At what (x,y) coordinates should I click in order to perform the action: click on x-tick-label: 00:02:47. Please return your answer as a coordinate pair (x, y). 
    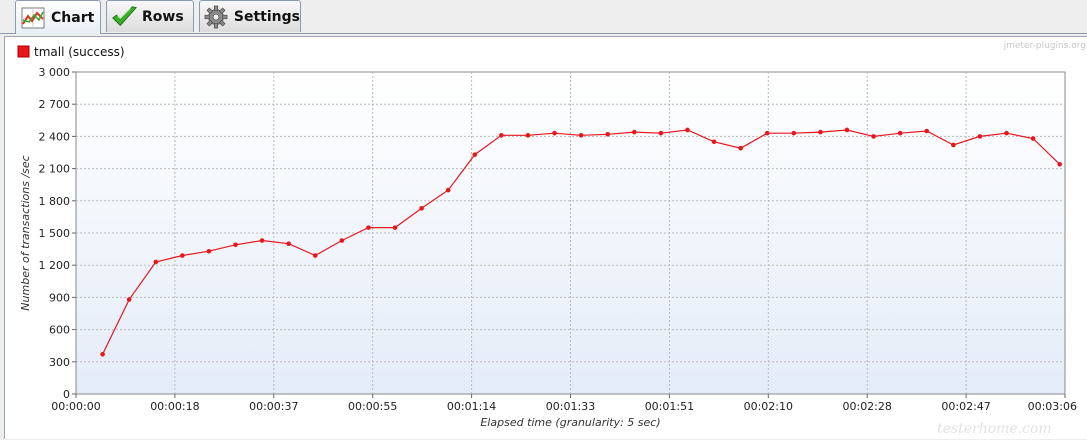
    Looking at the image, I should click on (965, 406).